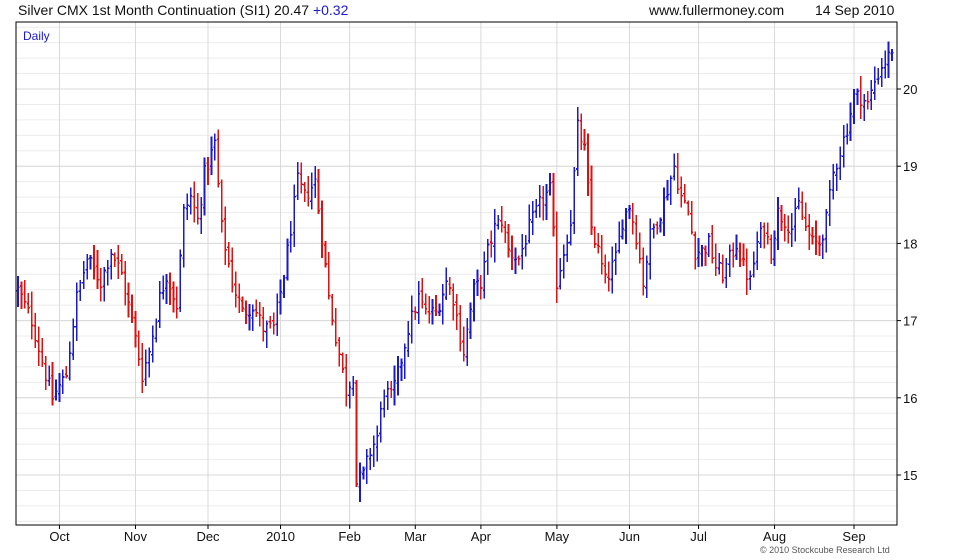 This screenshot has height=560, width=980. I want to click on y-tick-label: 19, so click(910, 166).